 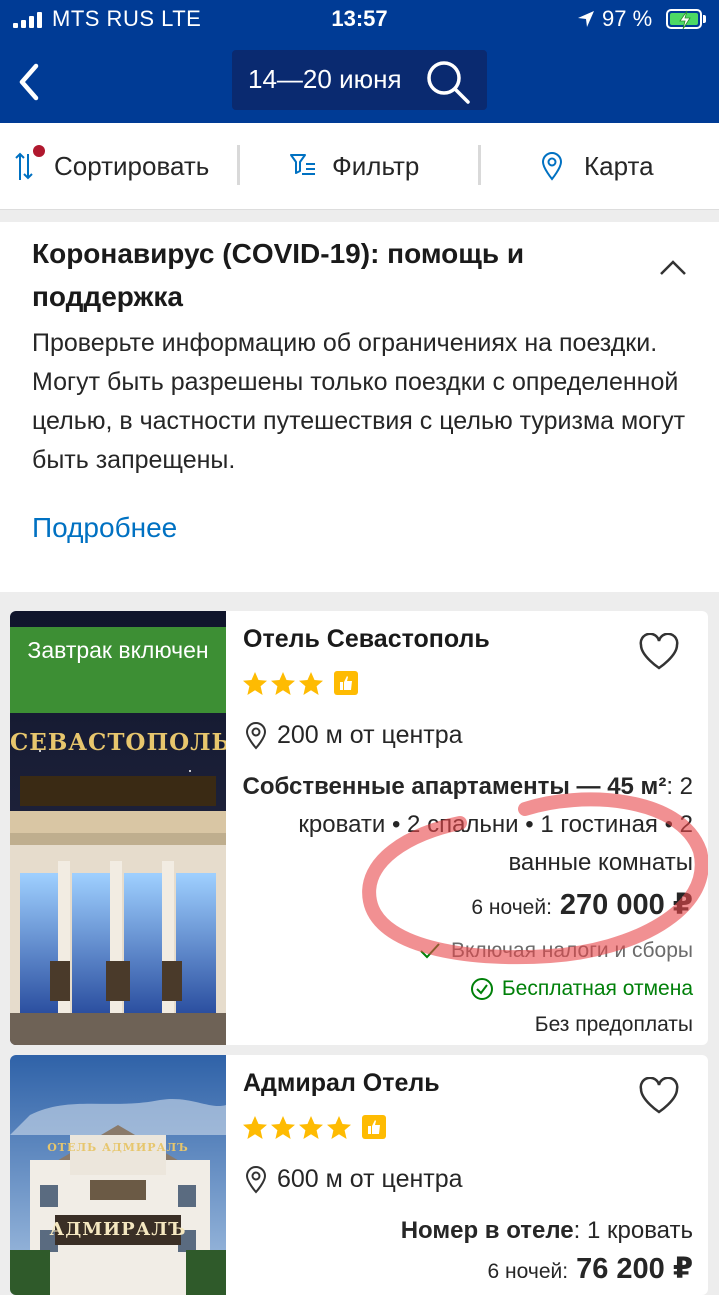 I want to click on more-info-link: Подробнее, so click(x=104, y=528).